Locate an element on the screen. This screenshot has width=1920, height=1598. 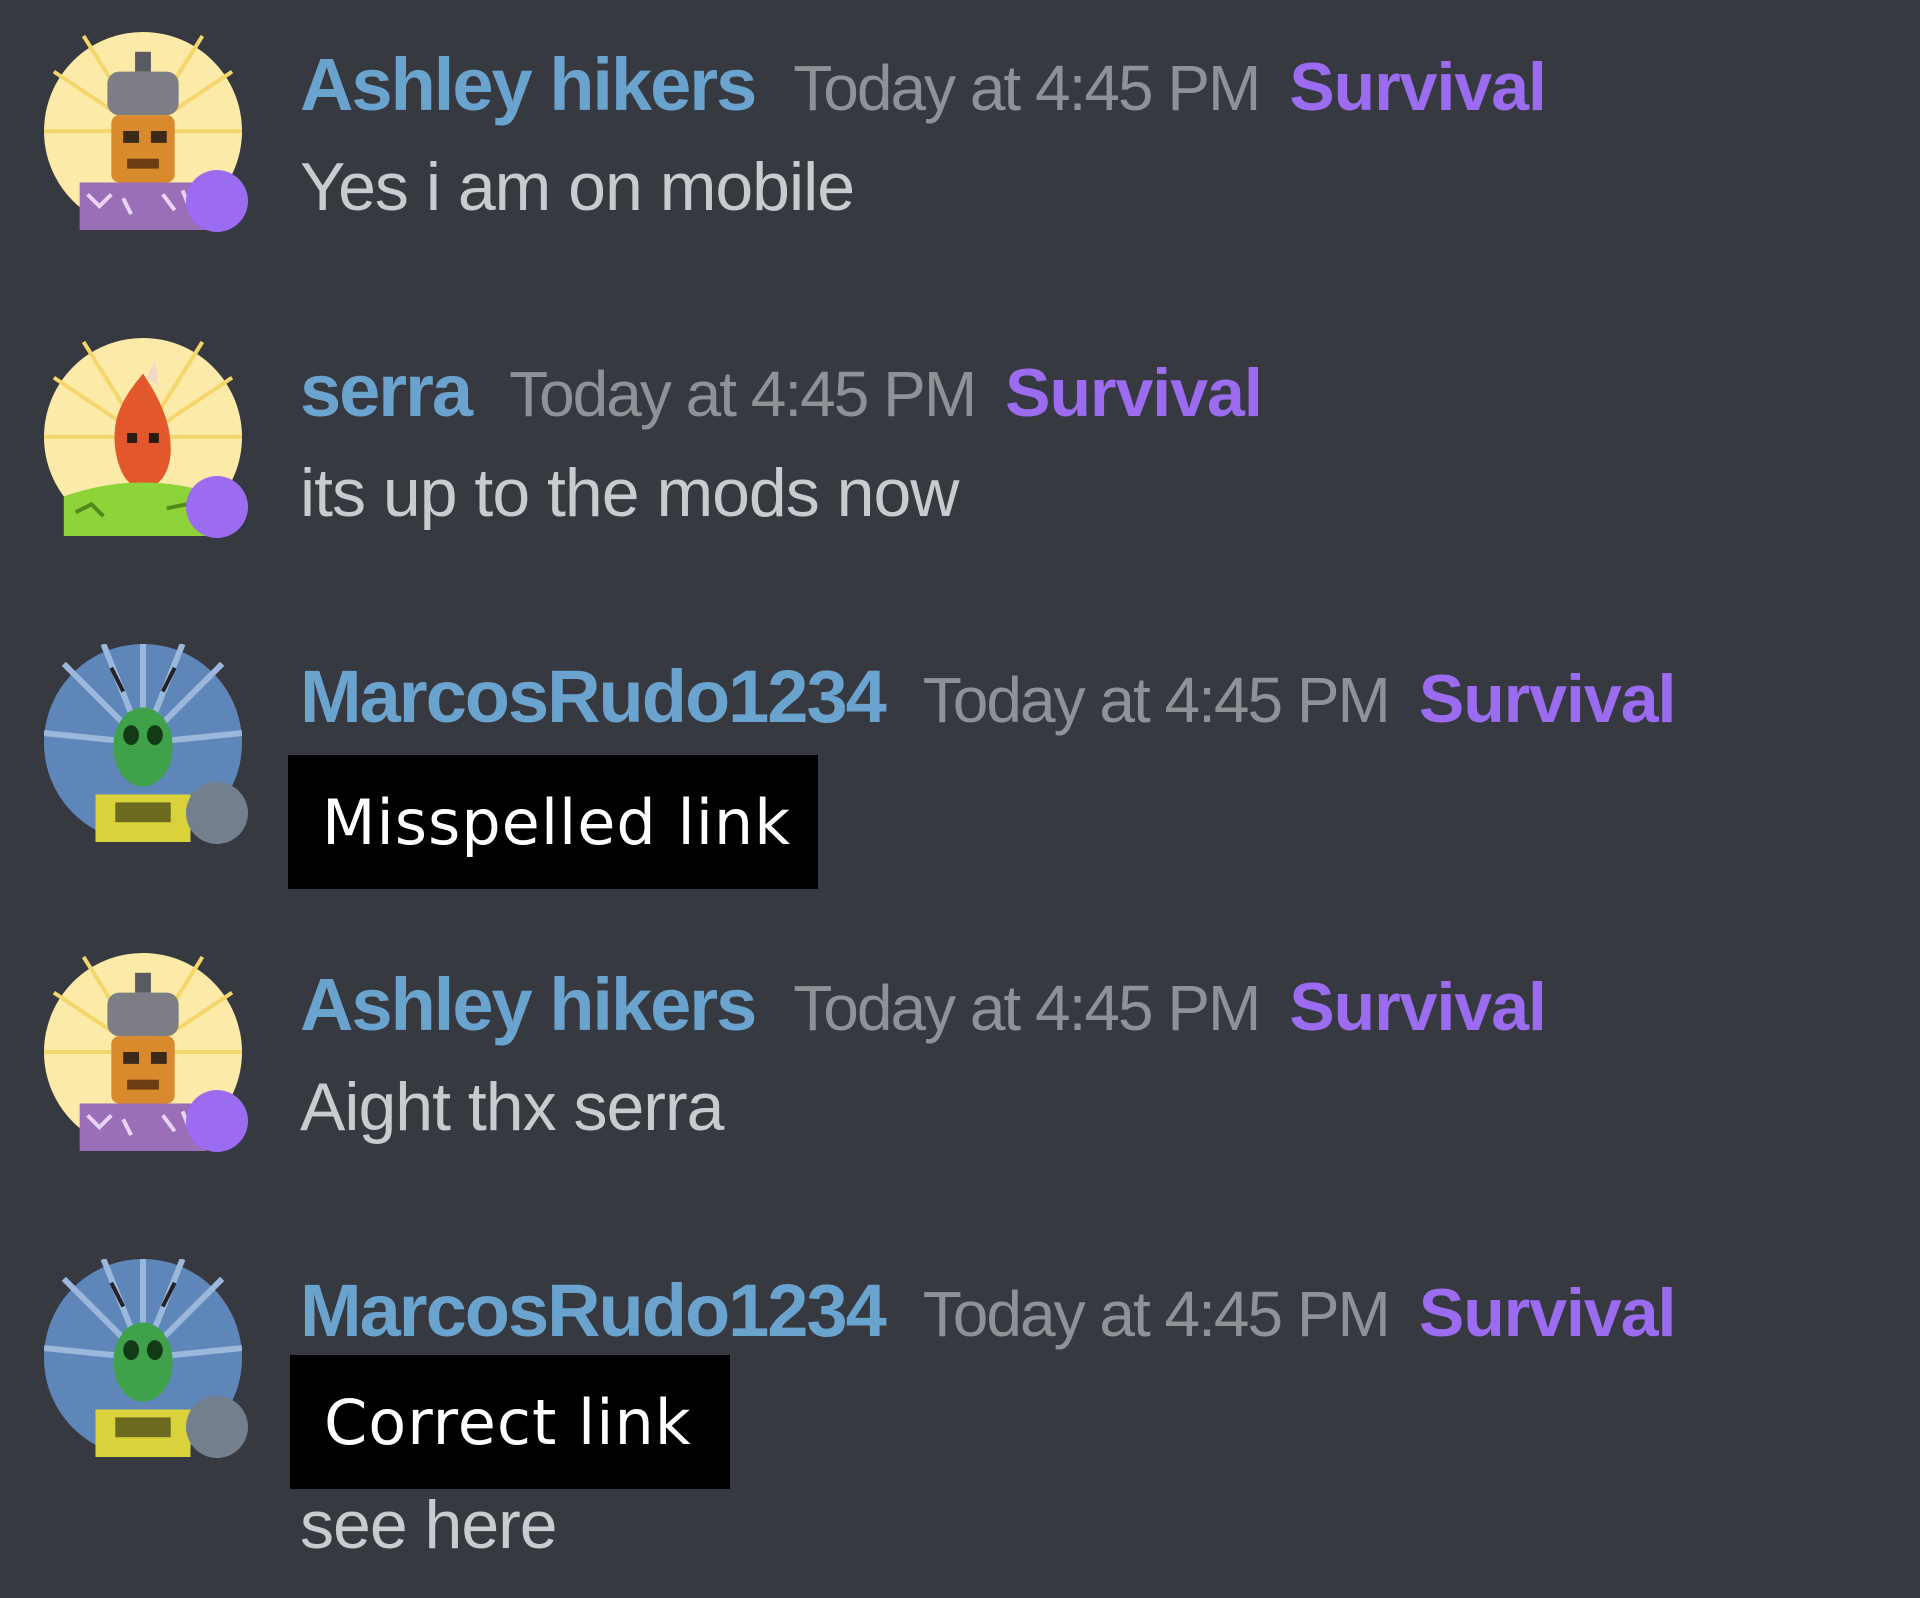
message-text: Aight thx serra is located at coordinates (512, 1107).